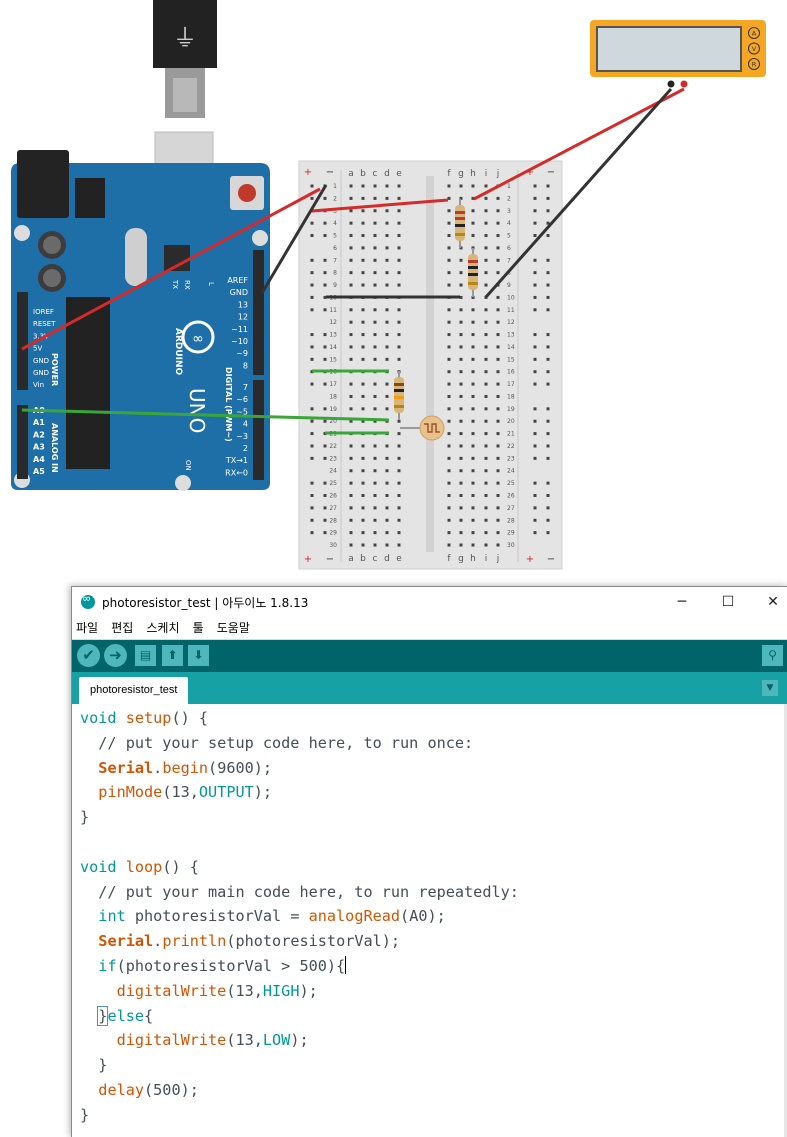 The height and width of the screenshot is (1137, 787). What do you see at coordinates (770, 688) in the screenshot?
I see `tab-menu-button: ▼` at bounding box center [770, 688].